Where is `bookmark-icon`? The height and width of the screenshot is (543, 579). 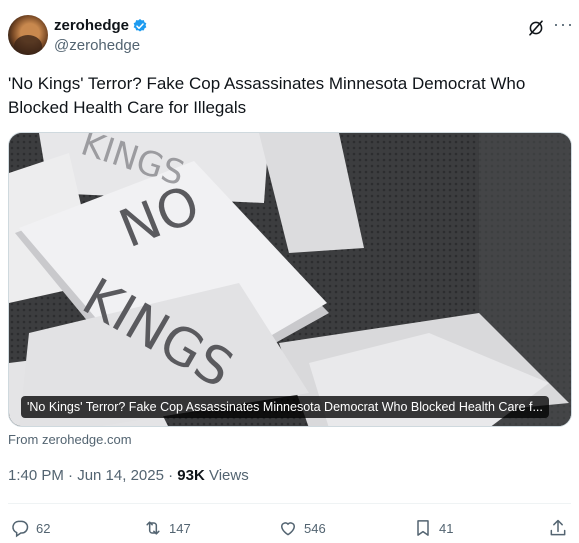 bookmark-icon is located at coordinates (423, 528).